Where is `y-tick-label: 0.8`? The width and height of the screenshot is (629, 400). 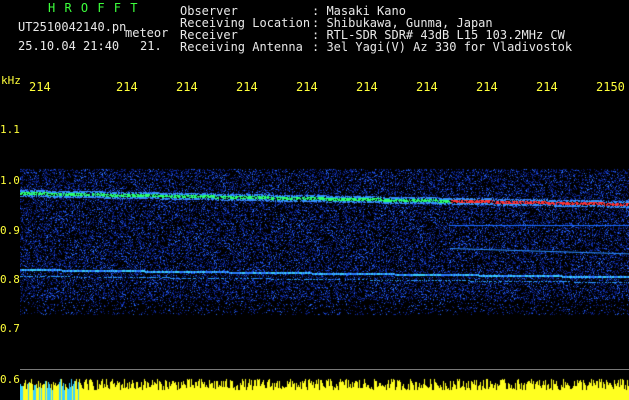
y-tick-label: 0.8 is located at coordinates (10, 279).